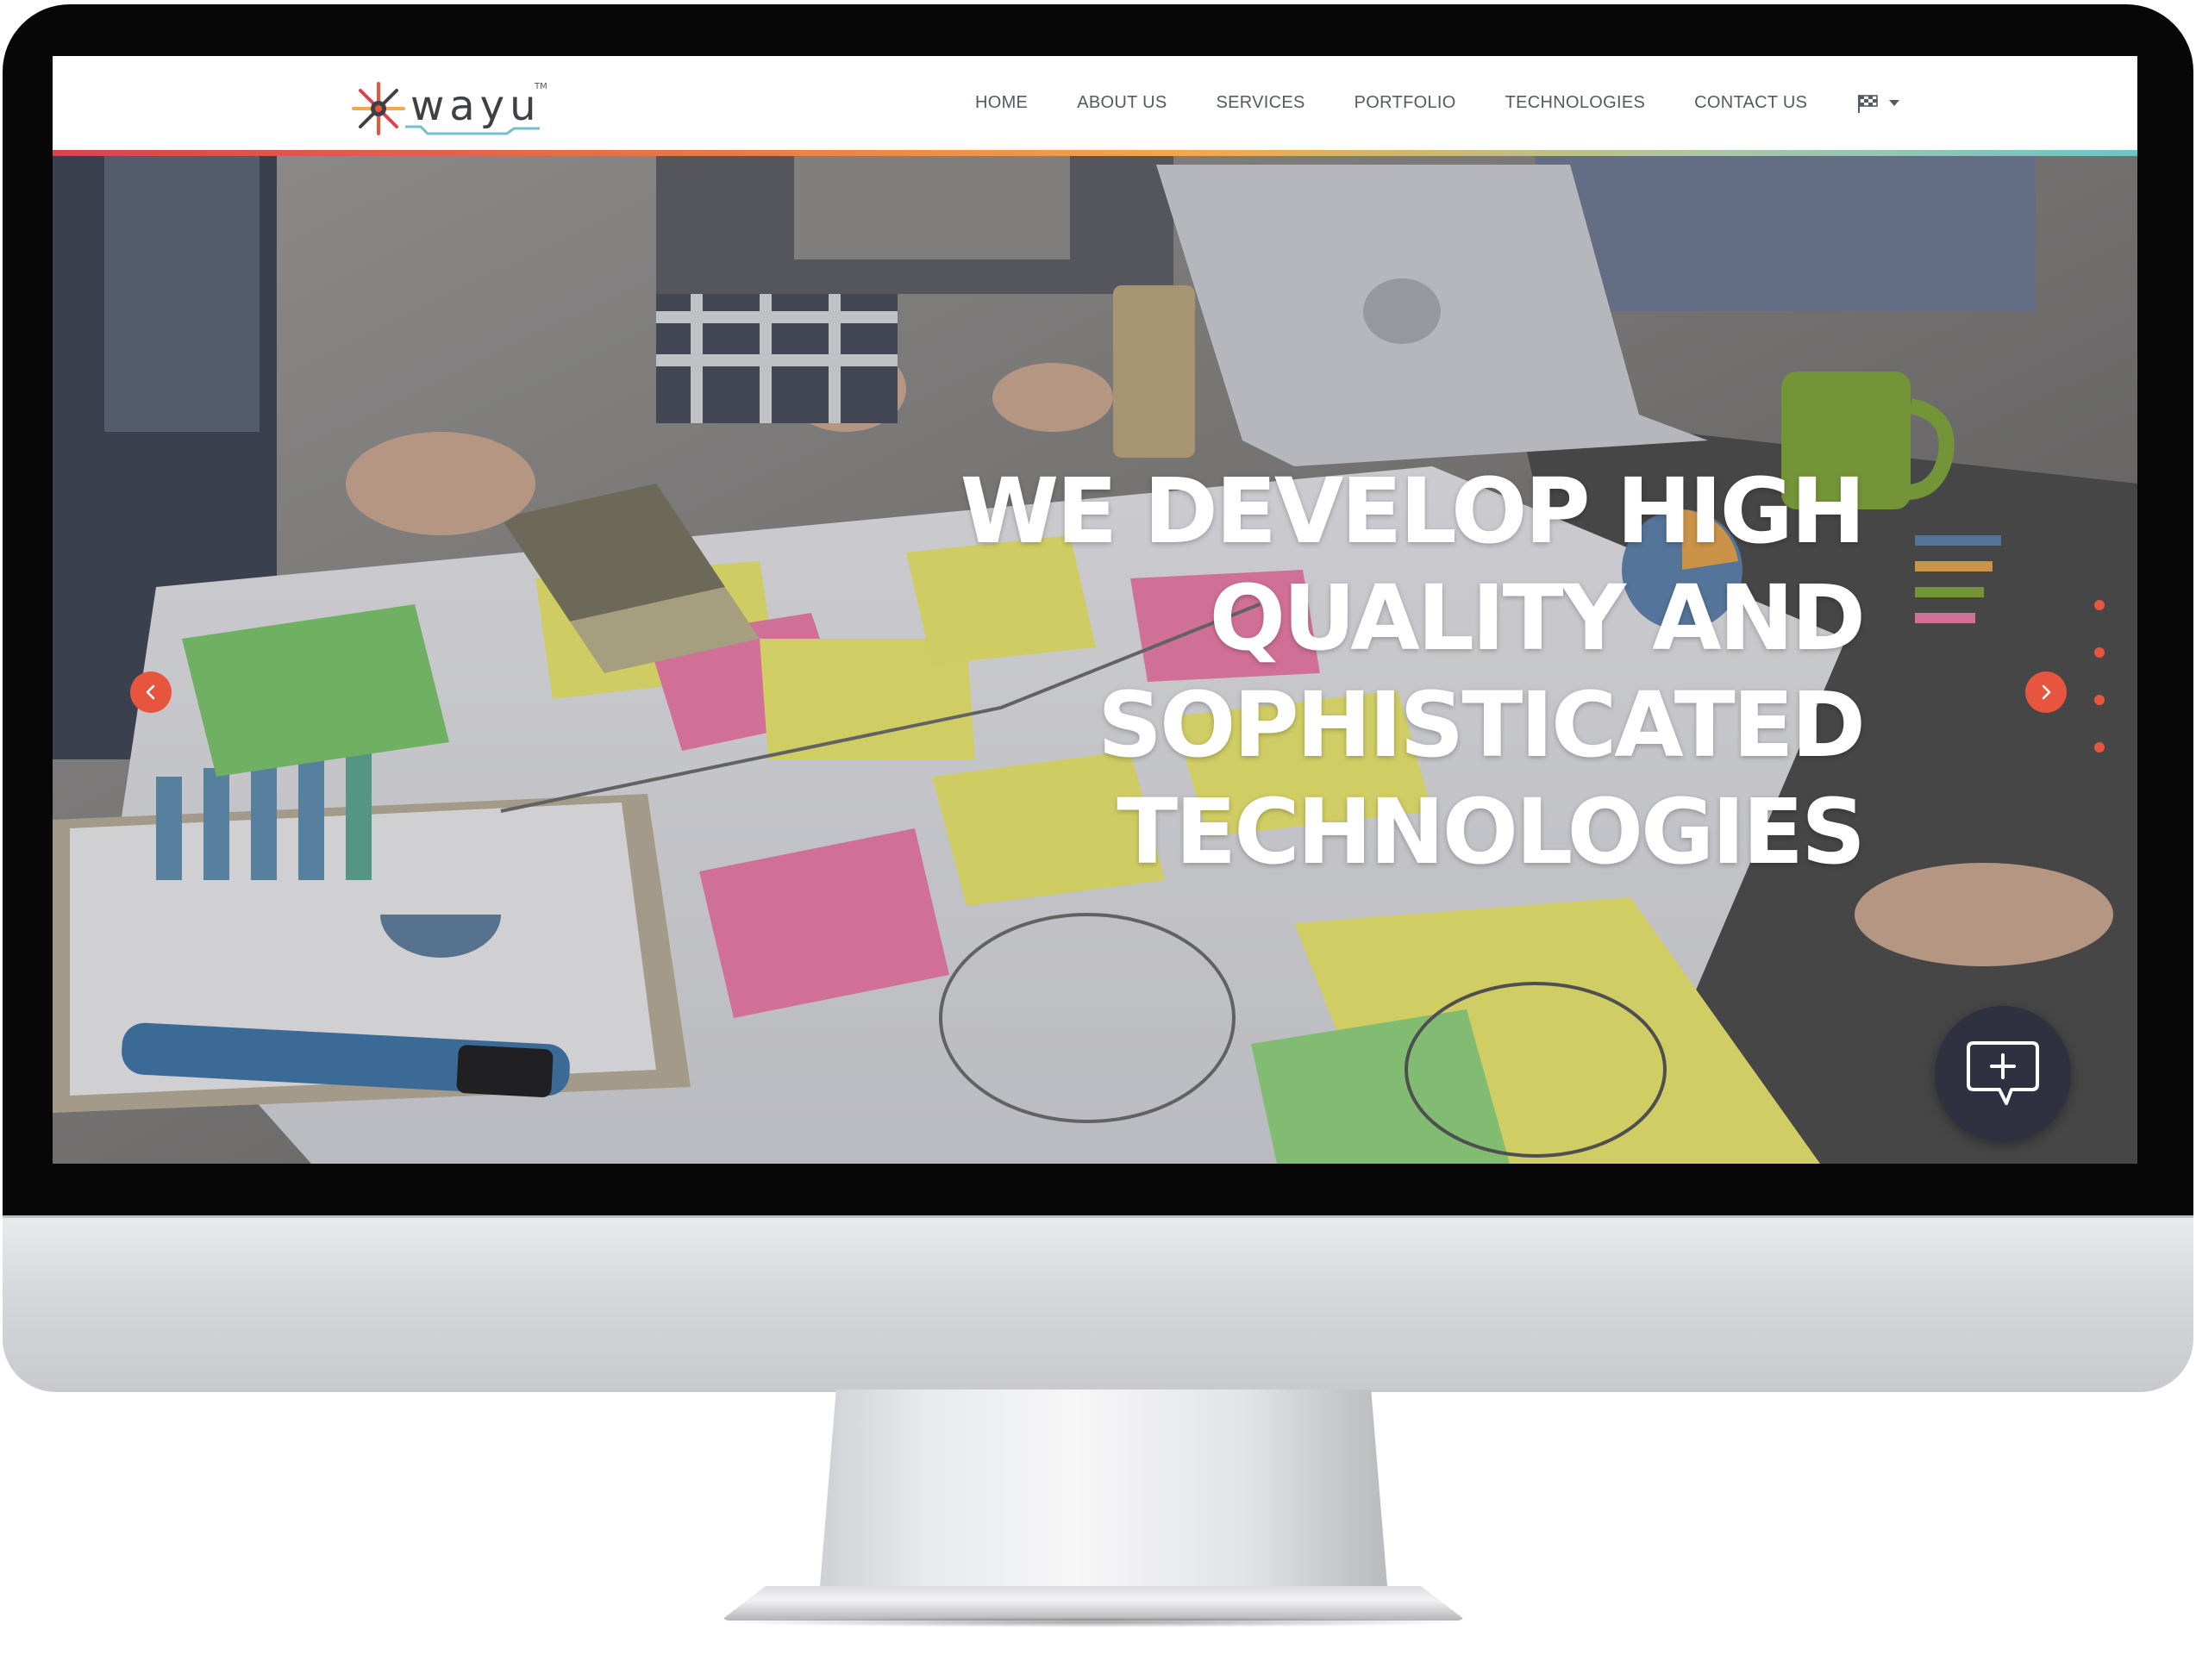 This screenshot has height=1680, width=2196. I want to click on nav-home: HOME, so click(1001, 103).